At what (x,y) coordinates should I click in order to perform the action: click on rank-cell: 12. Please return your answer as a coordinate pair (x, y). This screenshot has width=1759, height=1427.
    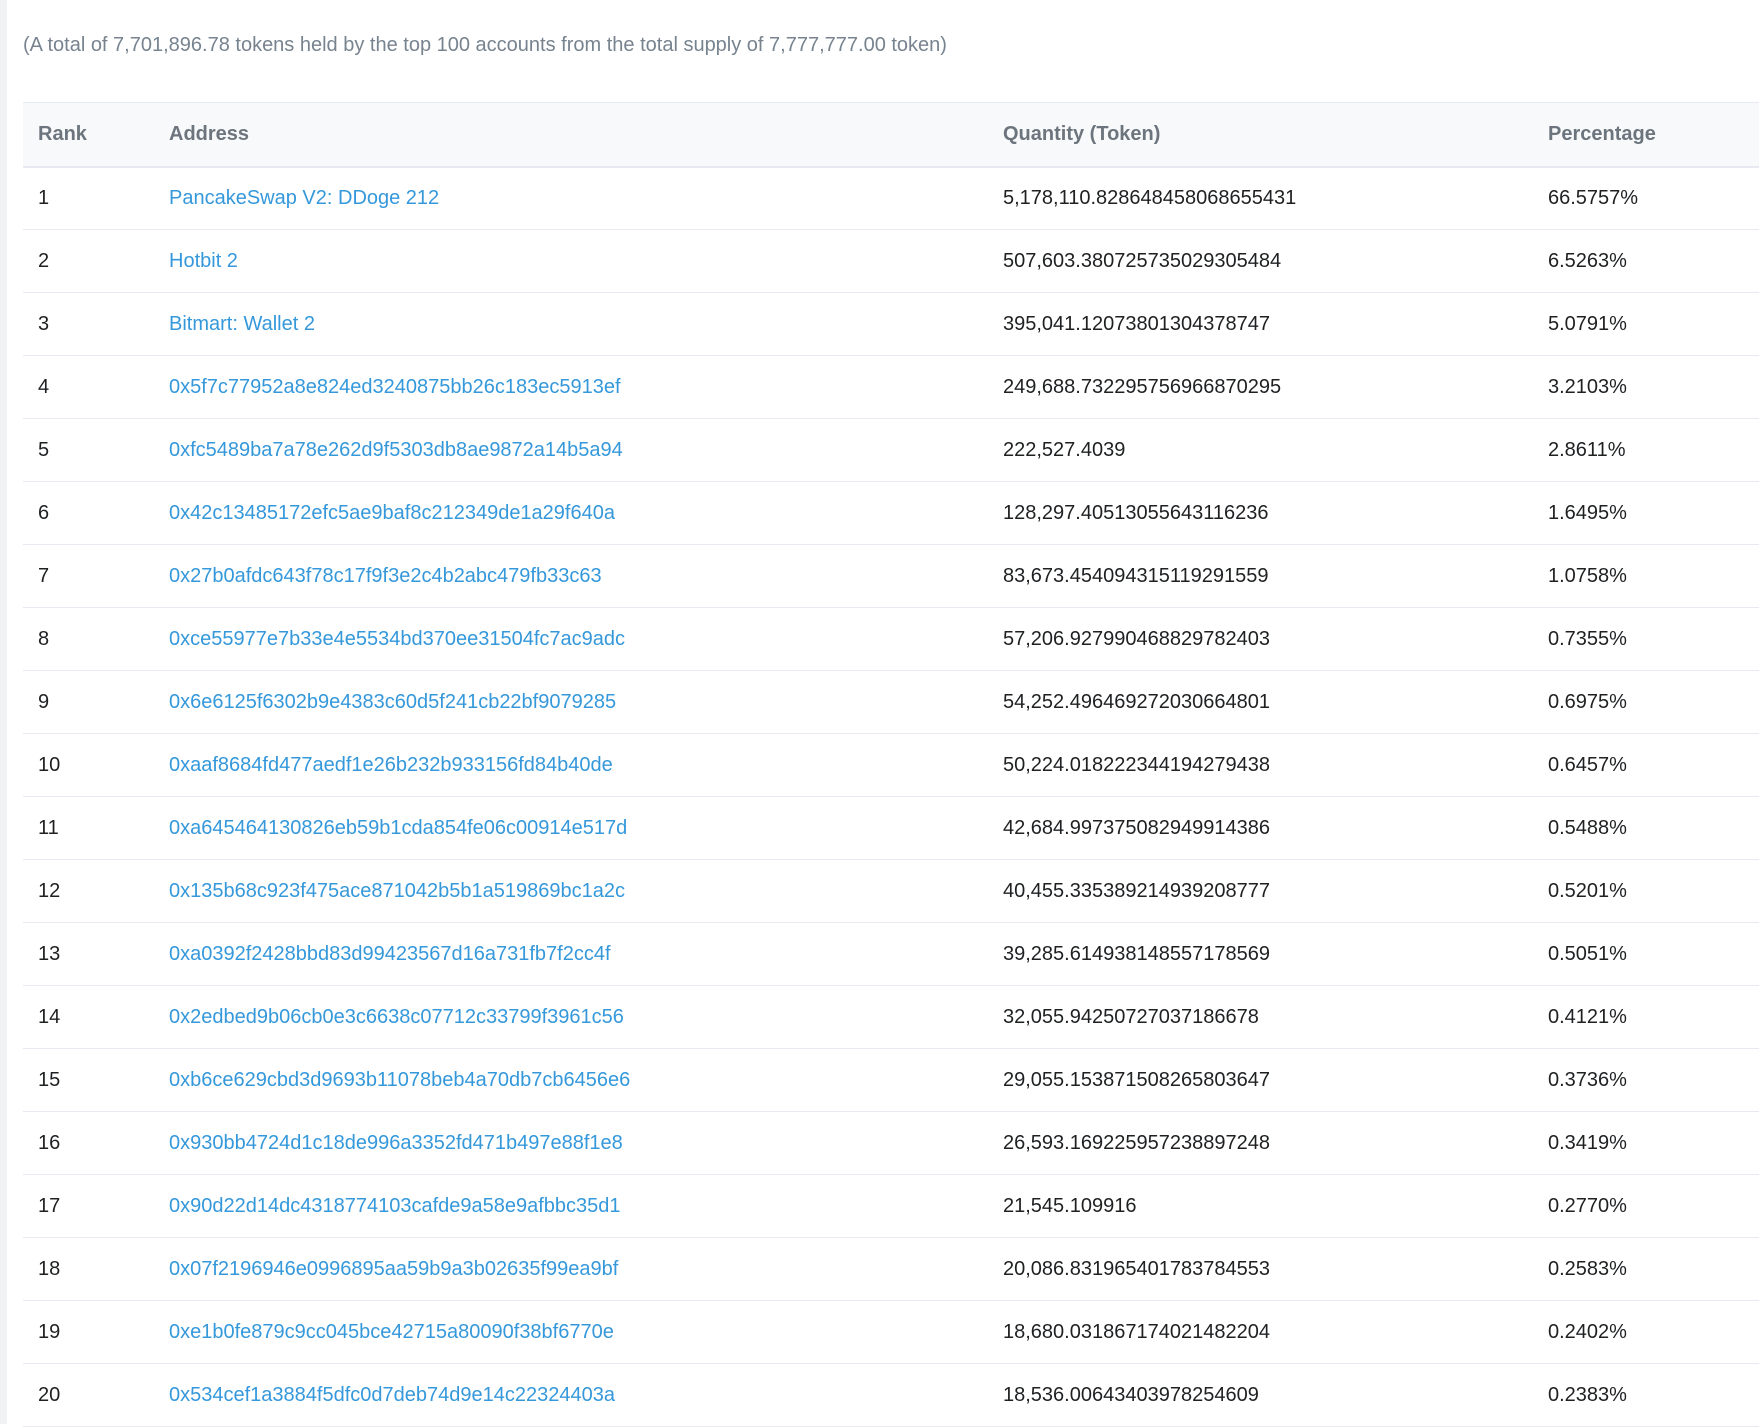
    Looking at the image, I should click on (88, 891).